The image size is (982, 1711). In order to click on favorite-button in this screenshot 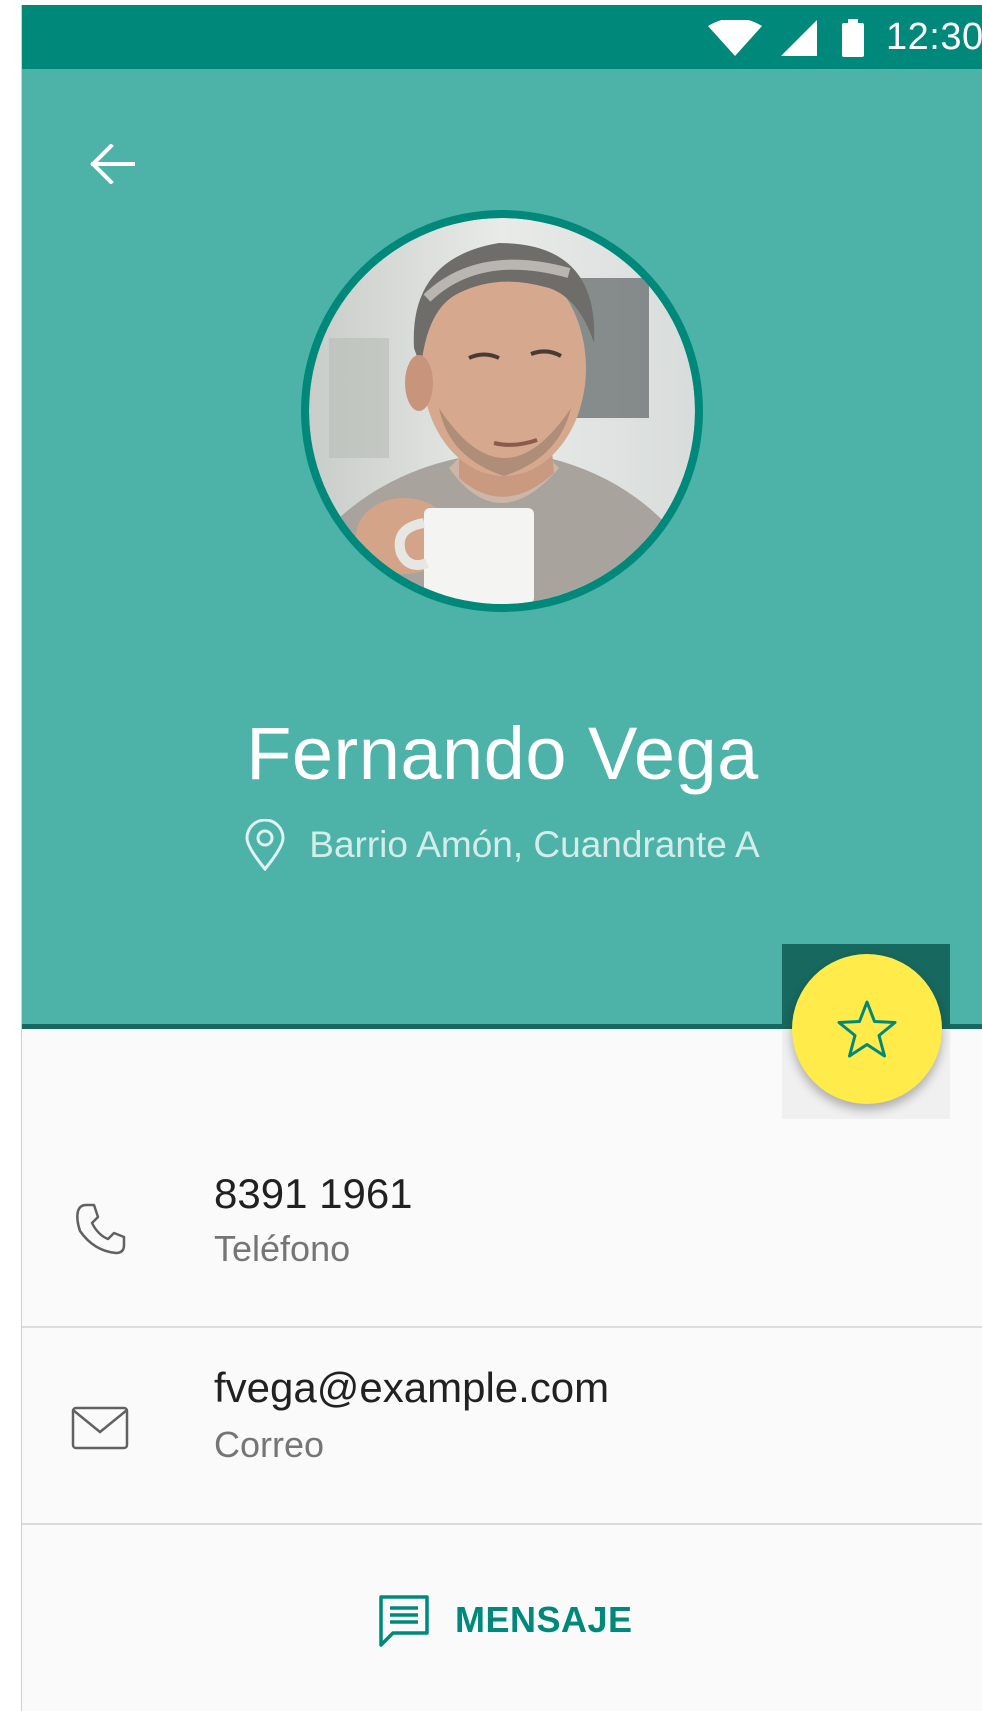, I will do `click(867, 1029)`.